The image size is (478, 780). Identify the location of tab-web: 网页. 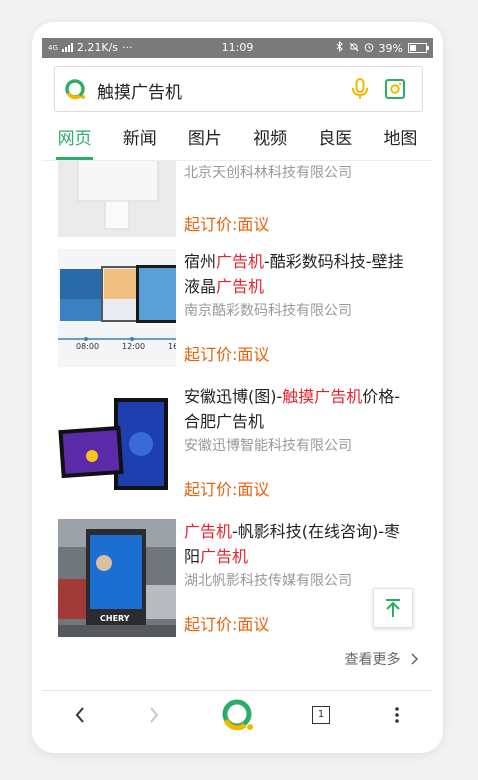
(74, 139).